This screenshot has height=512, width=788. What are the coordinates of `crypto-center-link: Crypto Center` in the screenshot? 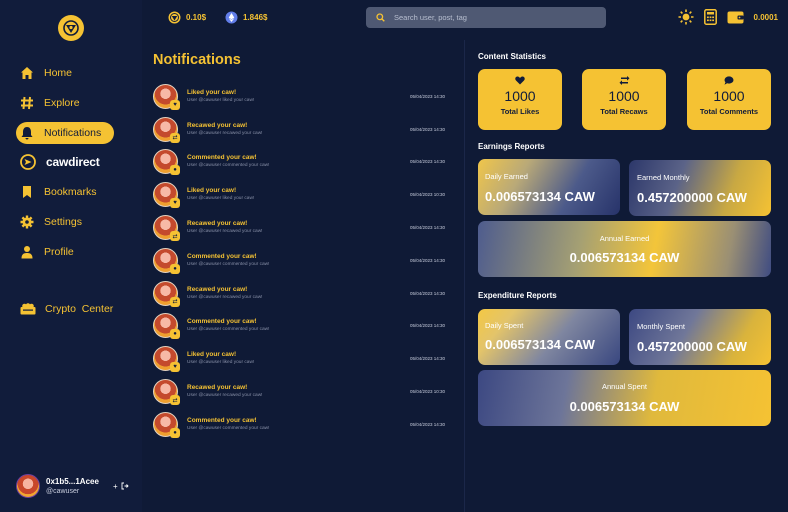 It's located at (66, 309).